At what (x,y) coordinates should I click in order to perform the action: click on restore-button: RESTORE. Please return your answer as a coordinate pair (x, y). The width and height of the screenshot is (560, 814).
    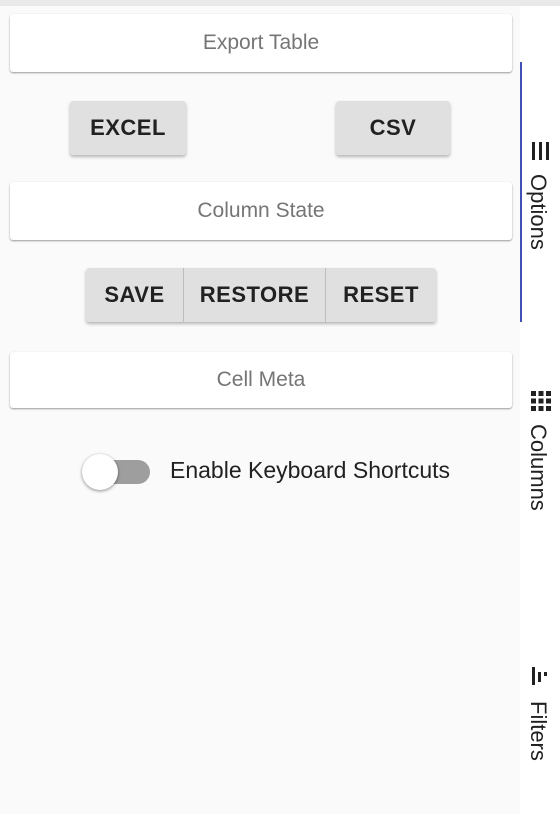
    Looking at the image, I should click on (255, 295).